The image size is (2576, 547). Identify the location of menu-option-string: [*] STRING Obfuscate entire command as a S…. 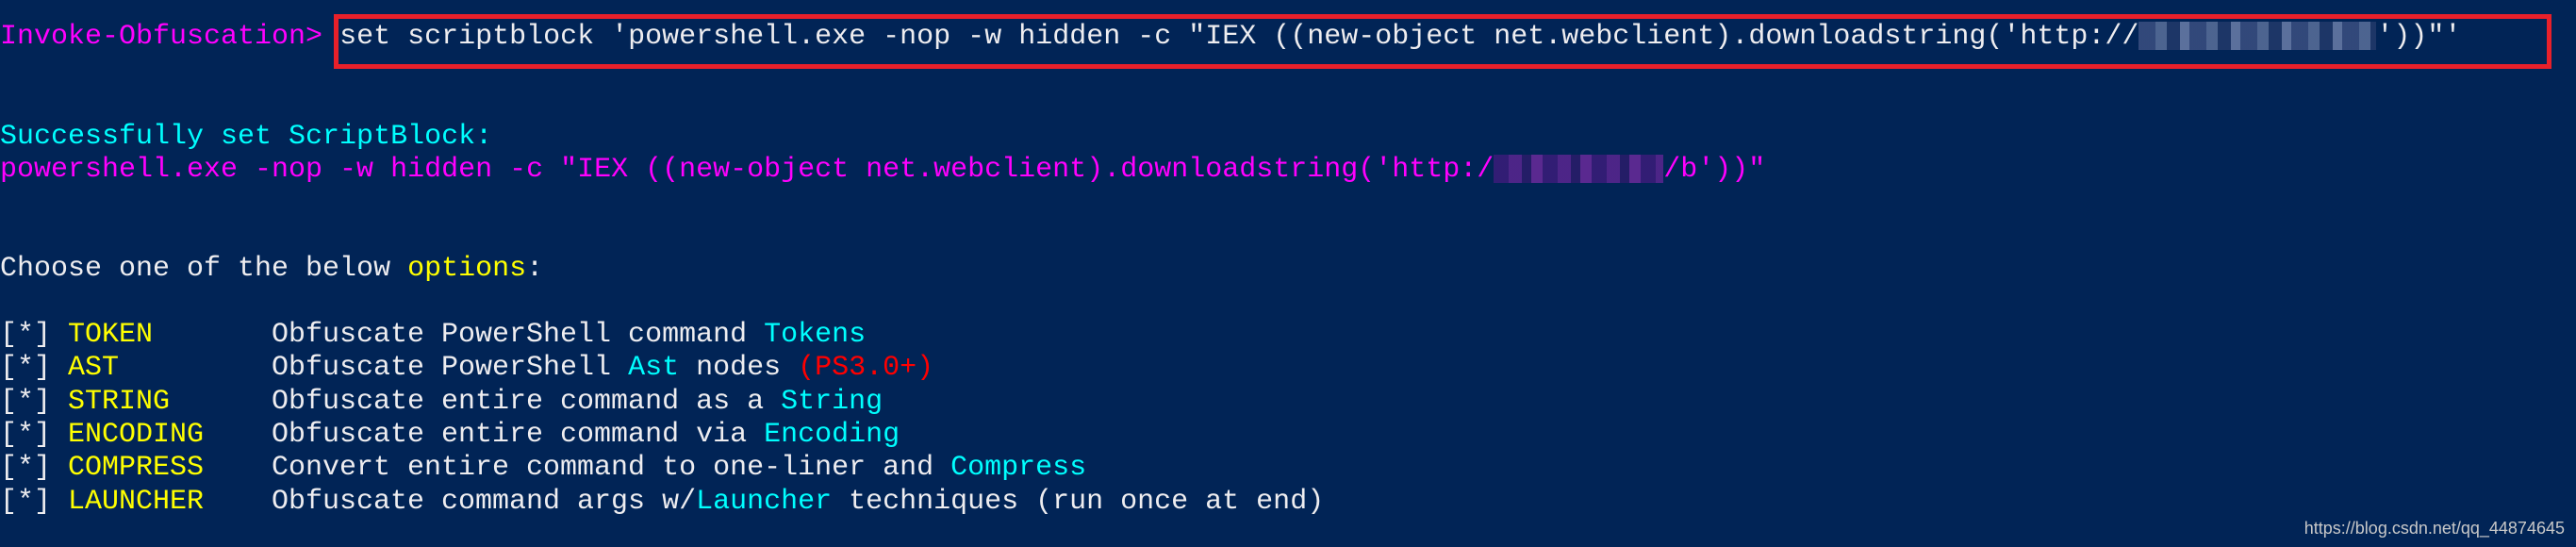
(441, 402).